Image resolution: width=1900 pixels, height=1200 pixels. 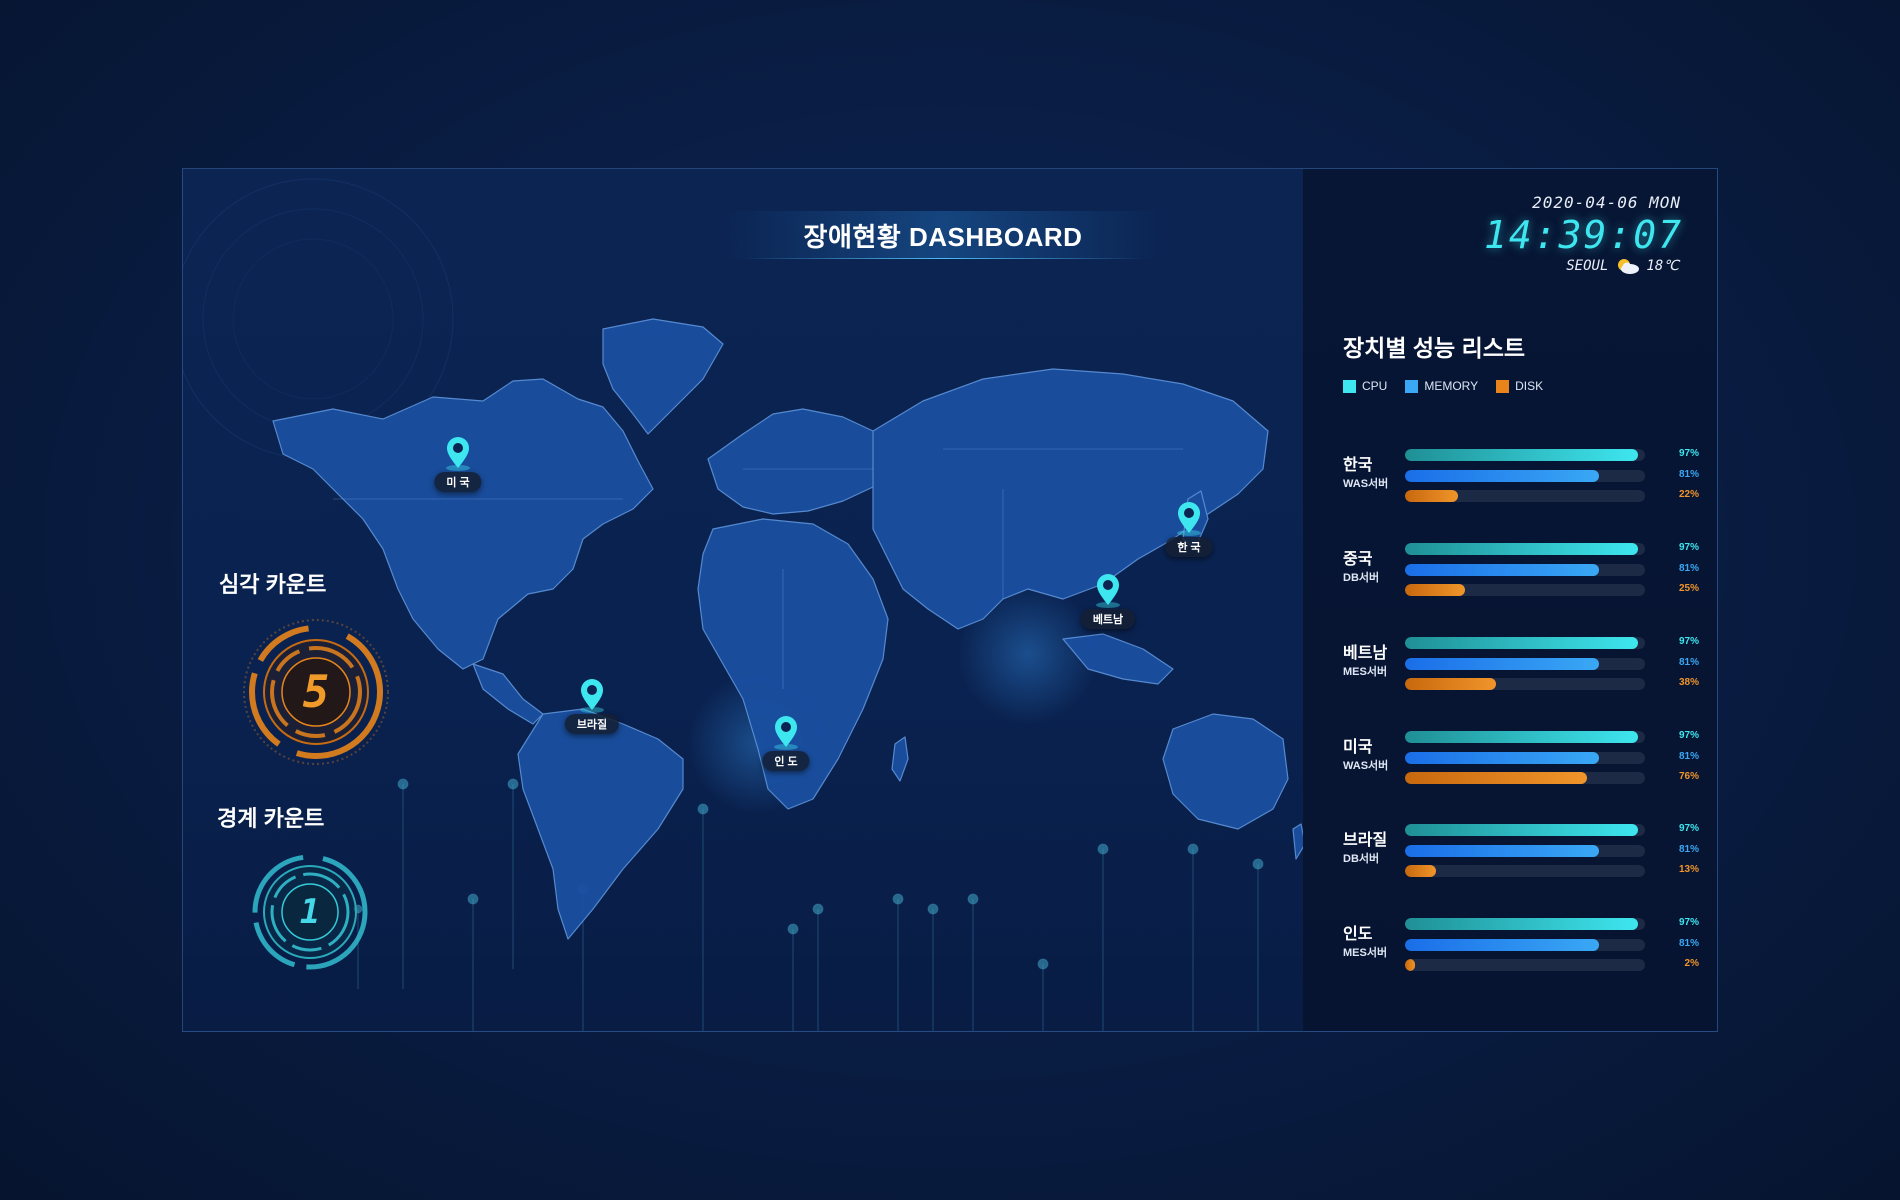 I want to click on map-pin-usa: 미 국, so click(x=458, y=464).